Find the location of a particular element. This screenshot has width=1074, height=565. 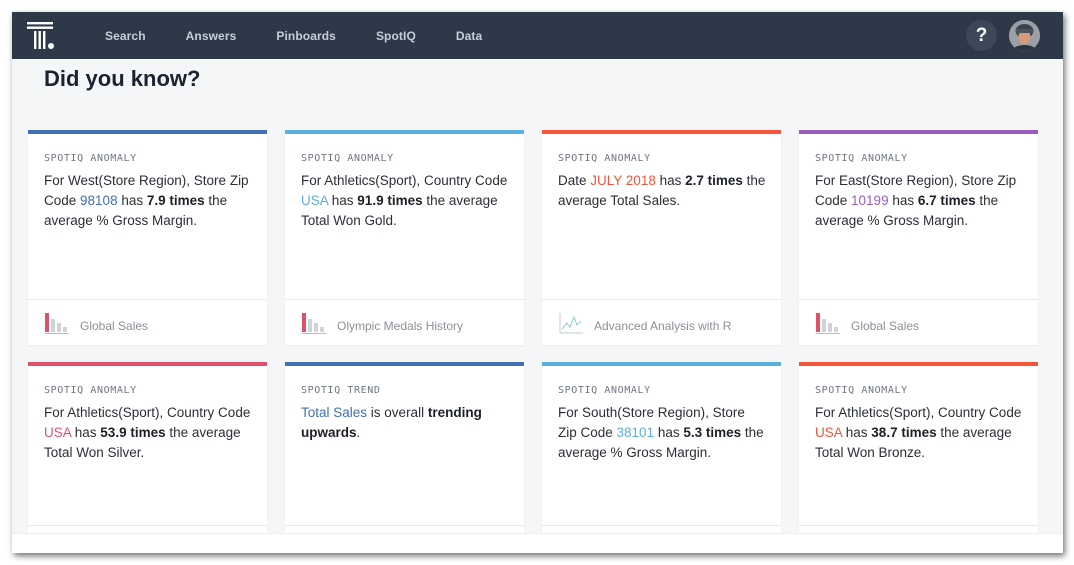

top-nav-bar: Search Answers Pinboards SpotIQ Data ? is located at coordinates (537, 35).